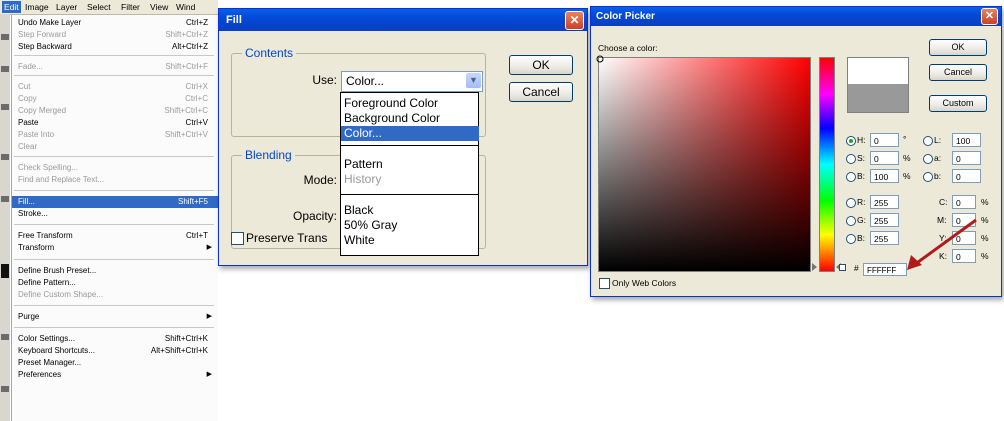 Image resolution: width=1004 pixels, height=421 pixels. Describe the element at coordinates (851, 141) in the screenshot. I see `h-radio` at that location.